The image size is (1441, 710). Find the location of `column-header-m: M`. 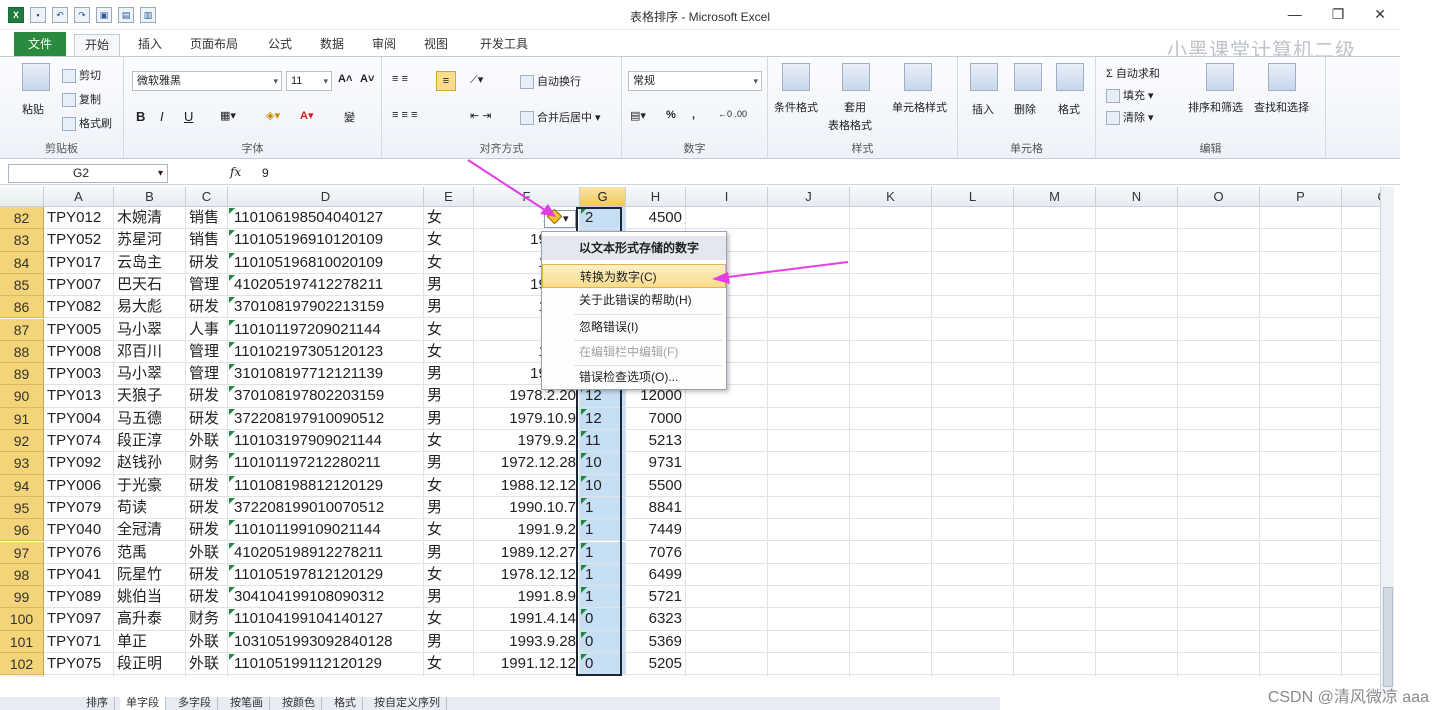

column-header-m: M is located at coordinates (1055, 197).